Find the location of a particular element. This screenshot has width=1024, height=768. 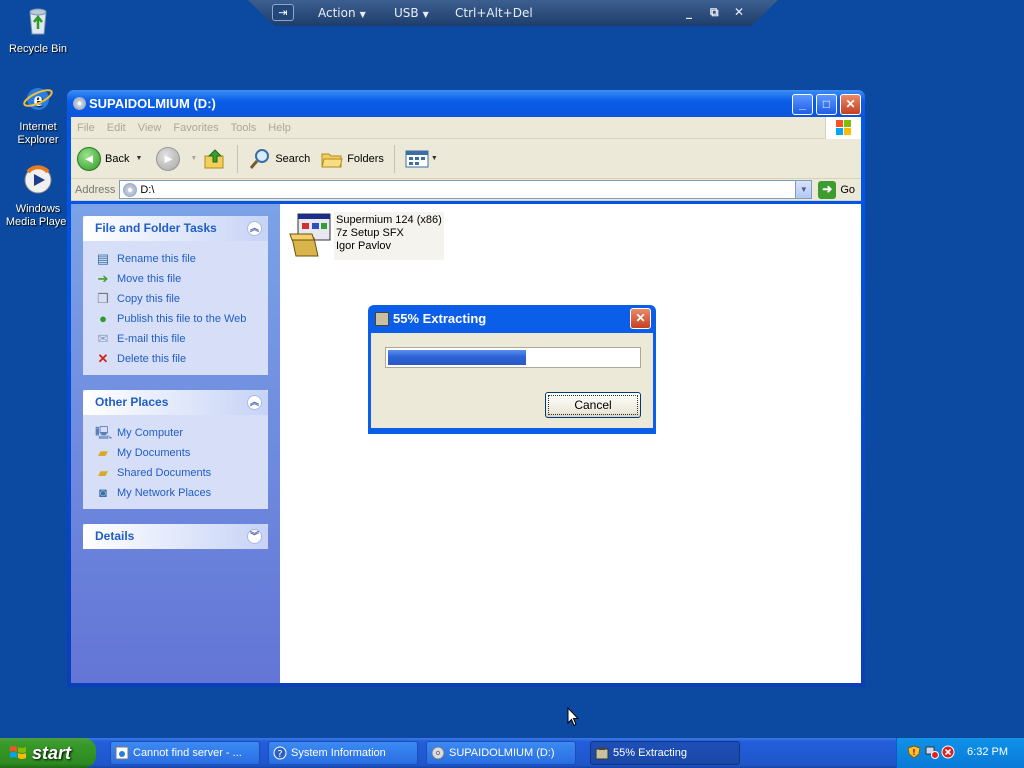

help-icon: ? is located at coordinates (280, 753).